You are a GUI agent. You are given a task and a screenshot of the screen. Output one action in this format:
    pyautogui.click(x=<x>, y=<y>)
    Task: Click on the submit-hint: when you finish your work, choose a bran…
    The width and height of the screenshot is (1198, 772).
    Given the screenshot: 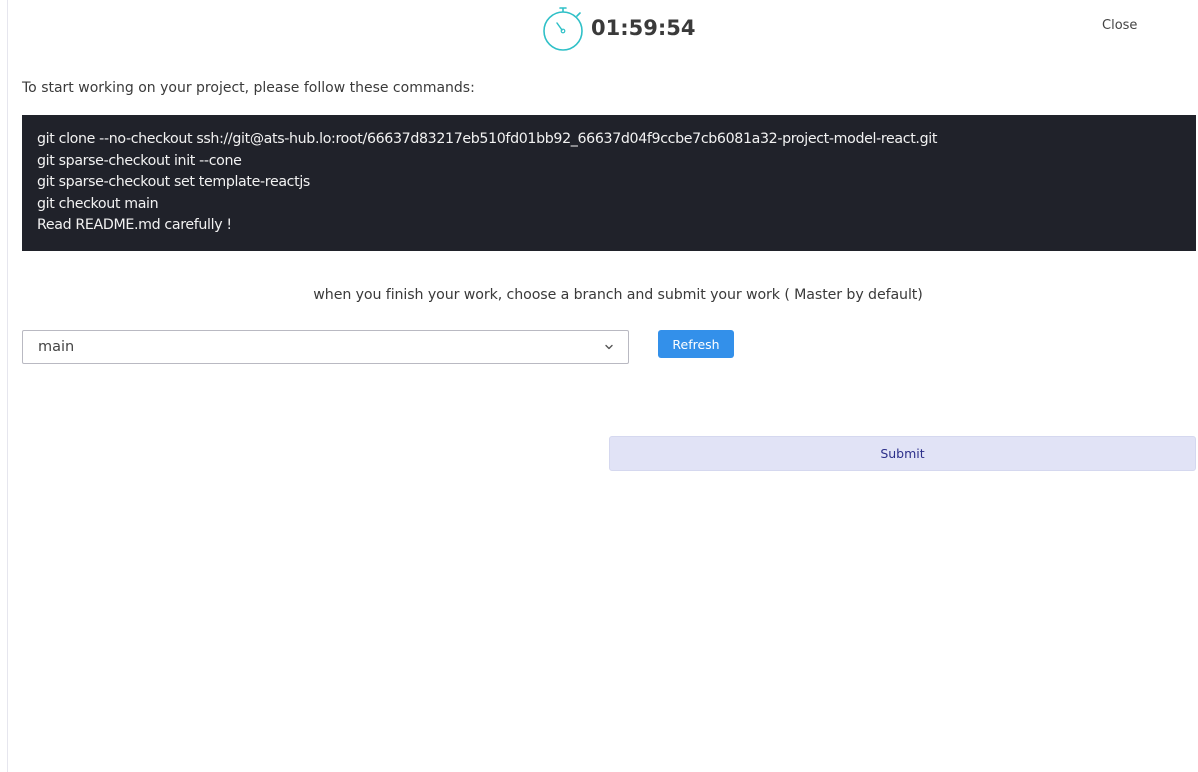 What is the action you would take?
    pyautogui.click(x=618, y=295)
    